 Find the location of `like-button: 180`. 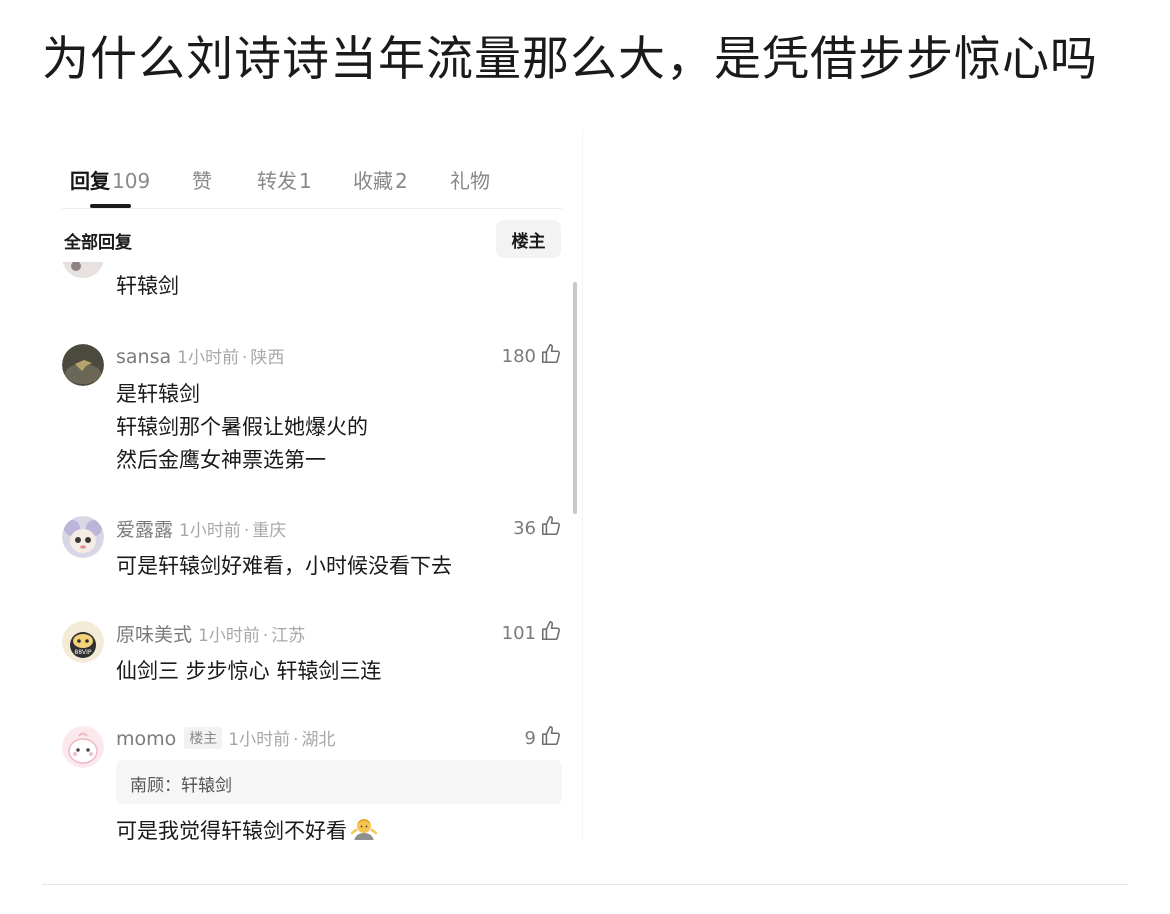

like-button: 180 is located at coordinates (532, 356).